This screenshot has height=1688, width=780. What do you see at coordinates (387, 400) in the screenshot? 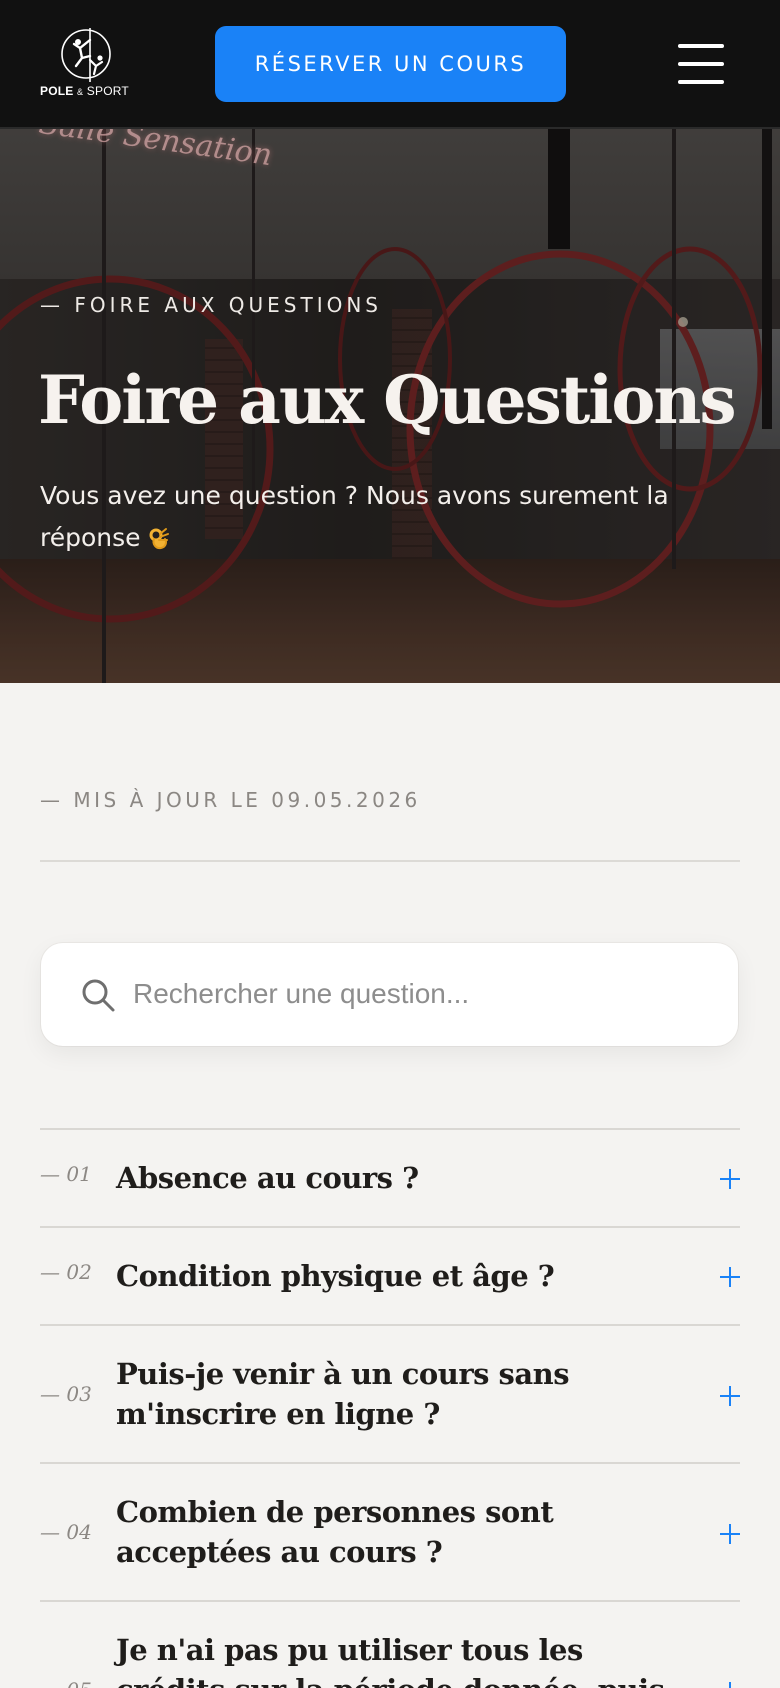
I see `page-title: Foire aux Questions` at bounding box center [387, 400].